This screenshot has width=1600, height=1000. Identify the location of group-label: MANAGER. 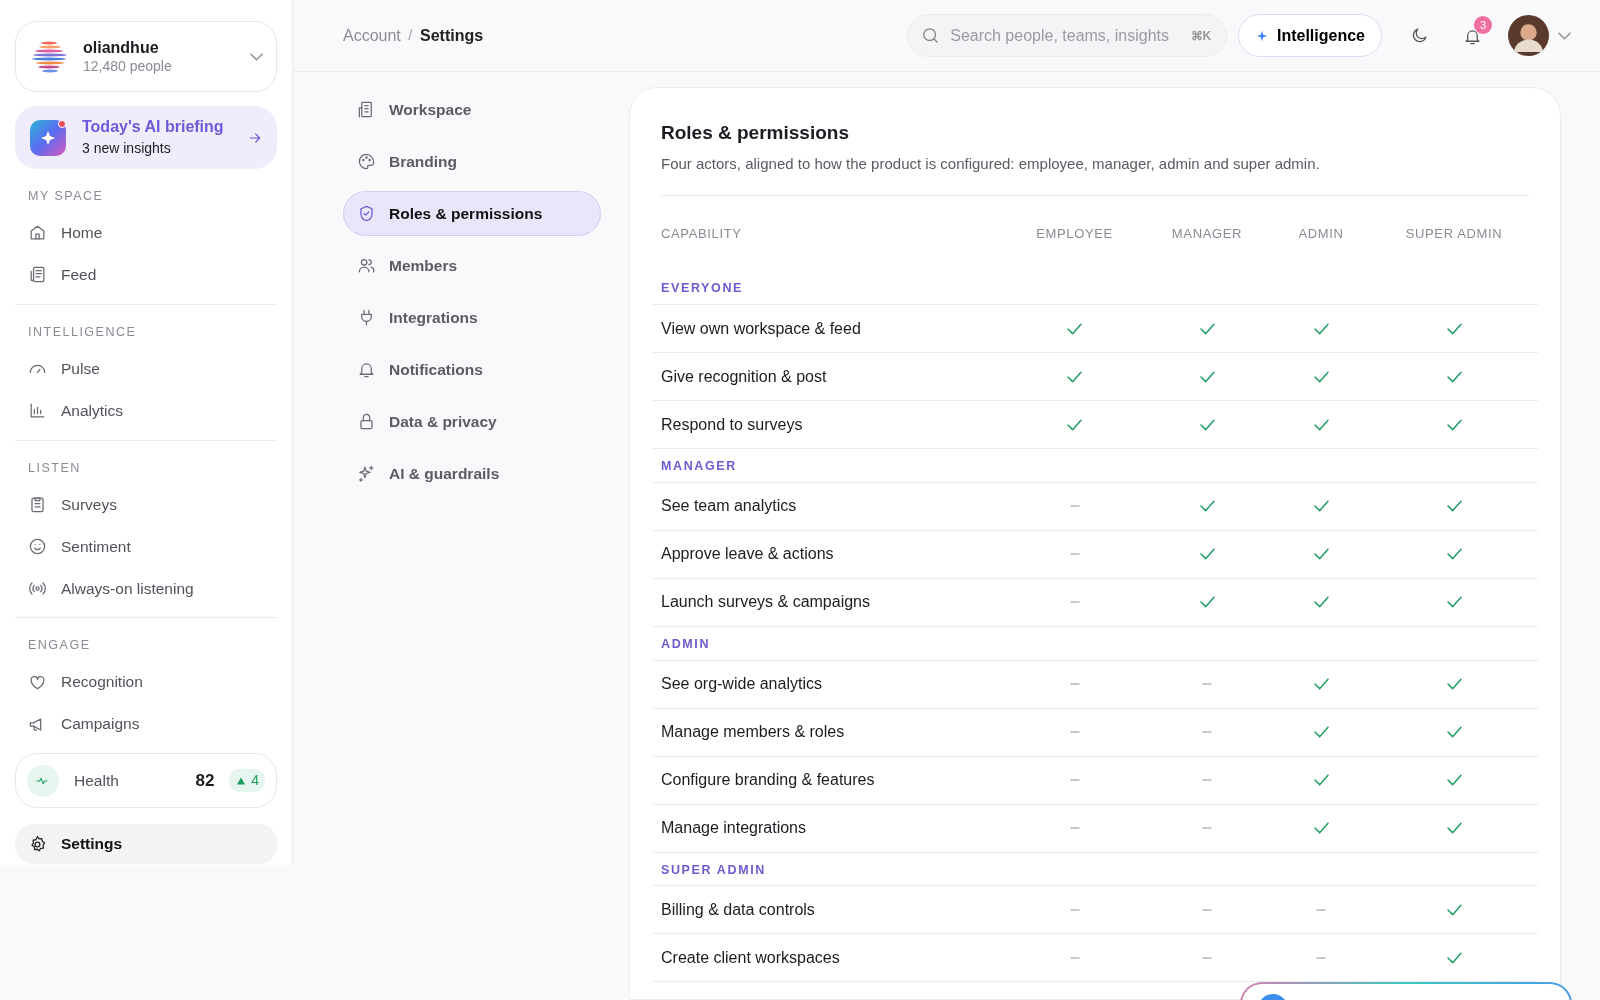
(1095, 466).